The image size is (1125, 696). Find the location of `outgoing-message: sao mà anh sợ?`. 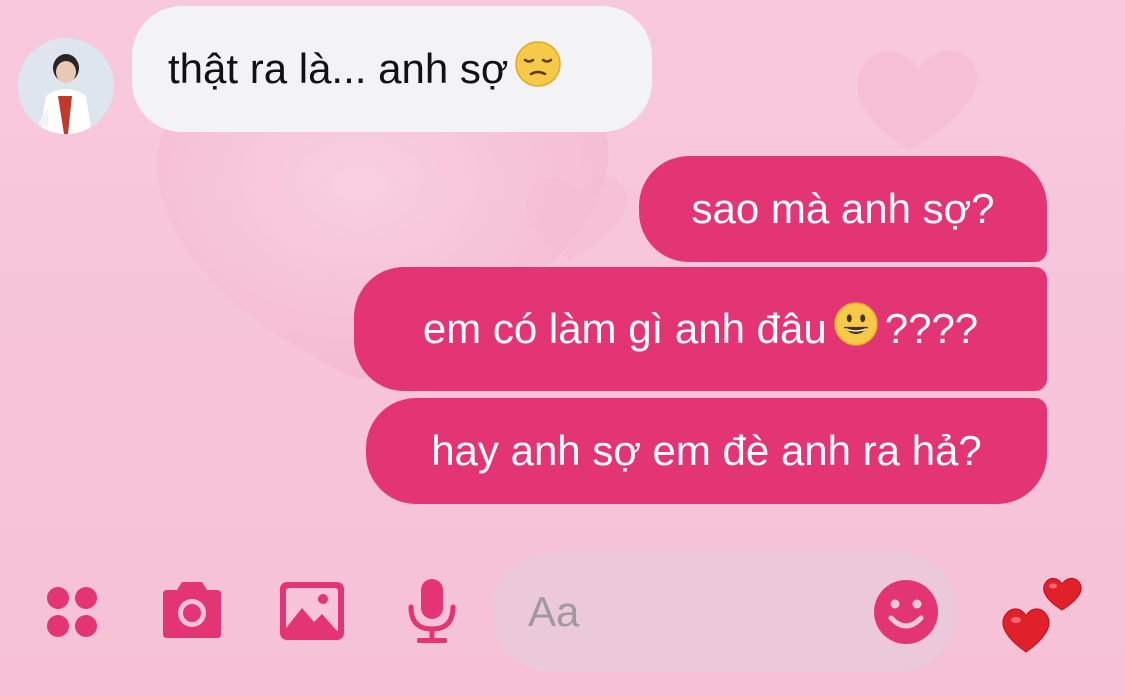

outgoing-message: sao mà anh sợ? is located at coordinates (843, 209).